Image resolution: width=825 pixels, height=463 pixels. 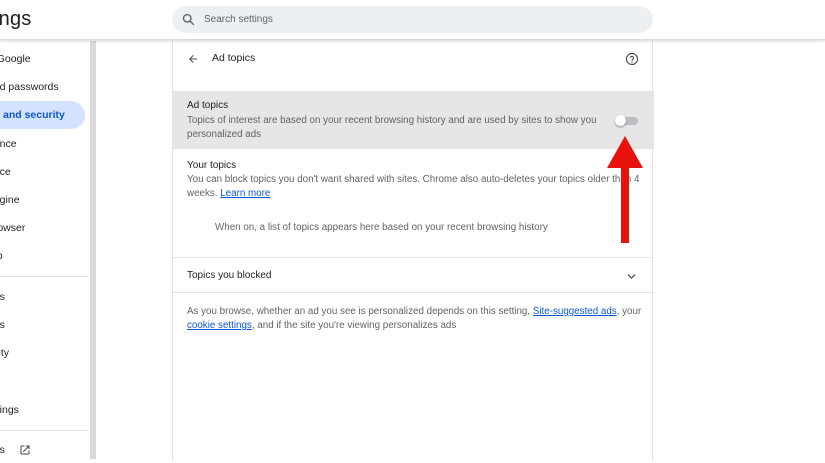 What do you see at coordinates (193, 59) in the screenshot?
I see `back-arrow-icon` at bounding box center [193, 59].